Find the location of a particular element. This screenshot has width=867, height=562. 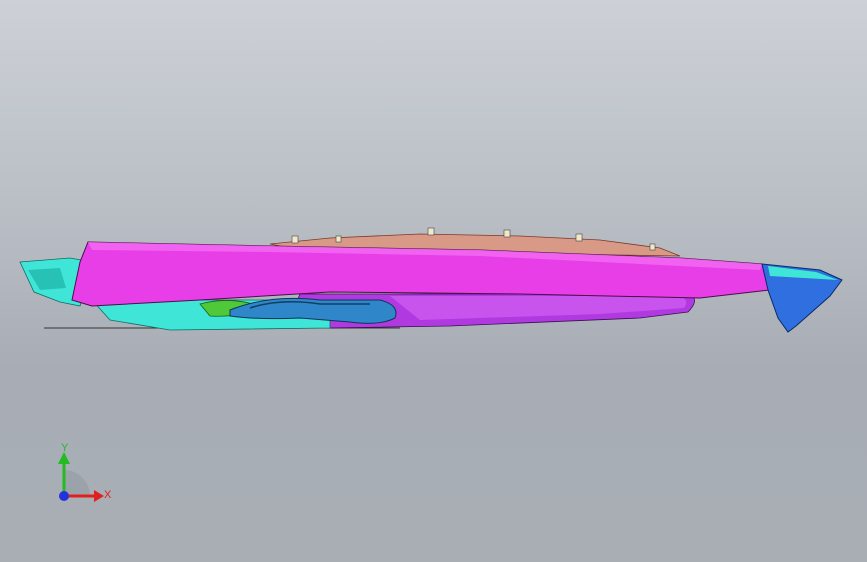

z-axis-dot is located at coordinates (64, 496).